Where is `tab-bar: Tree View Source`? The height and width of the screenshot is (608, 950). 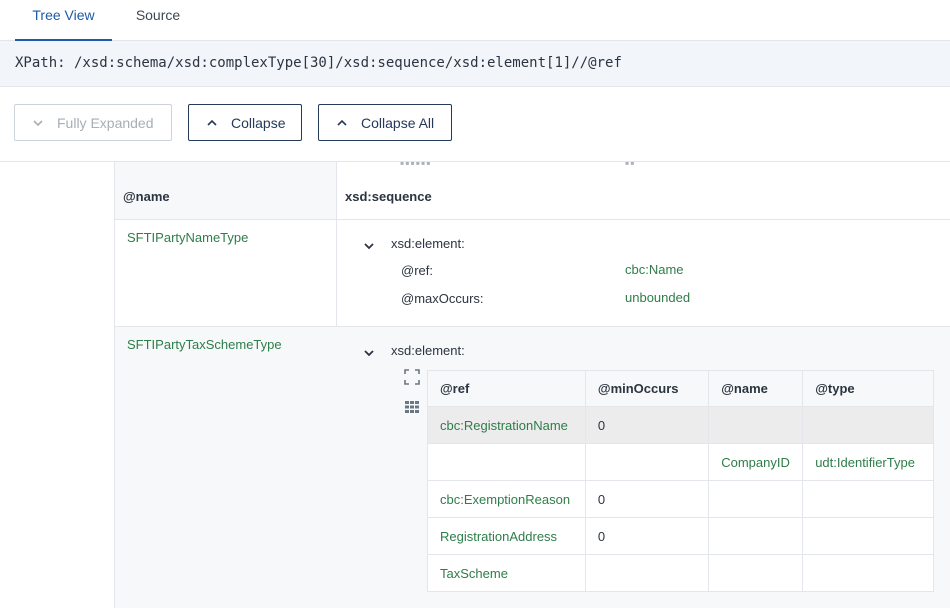
tab-bar: Tree View Source is located at coordinates (475, 20).